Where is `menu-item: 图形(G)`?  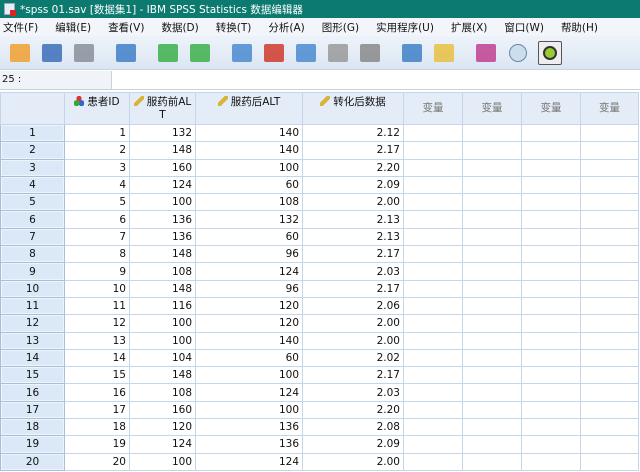
menu-item: 图形(G) is located at coordinates (340, 27).